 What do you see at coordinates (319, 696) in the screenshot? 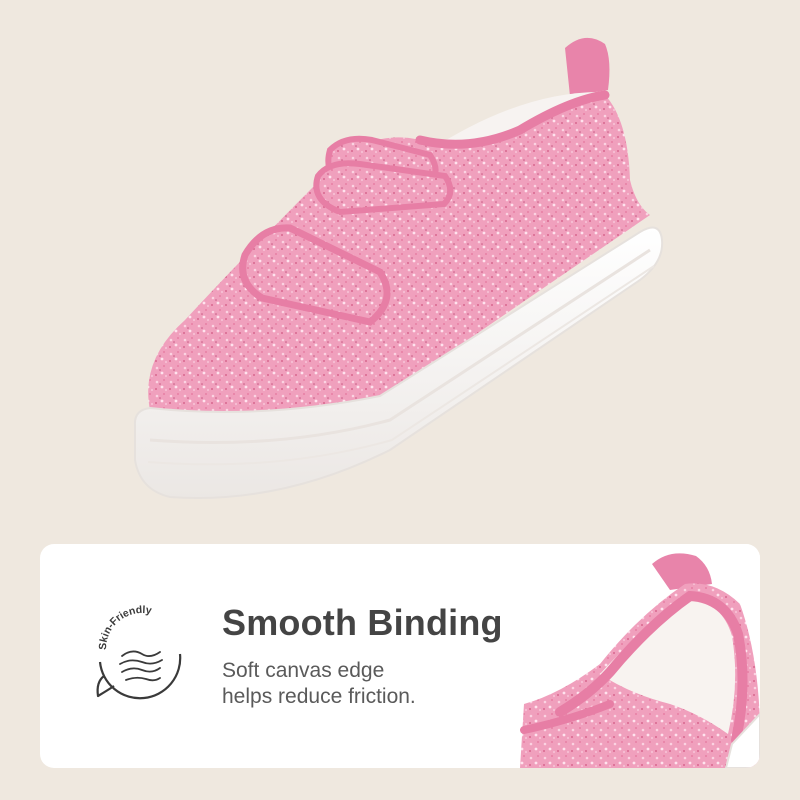
I see `description-line-2: helps reduce friction.` at bounding box center [319, 696].